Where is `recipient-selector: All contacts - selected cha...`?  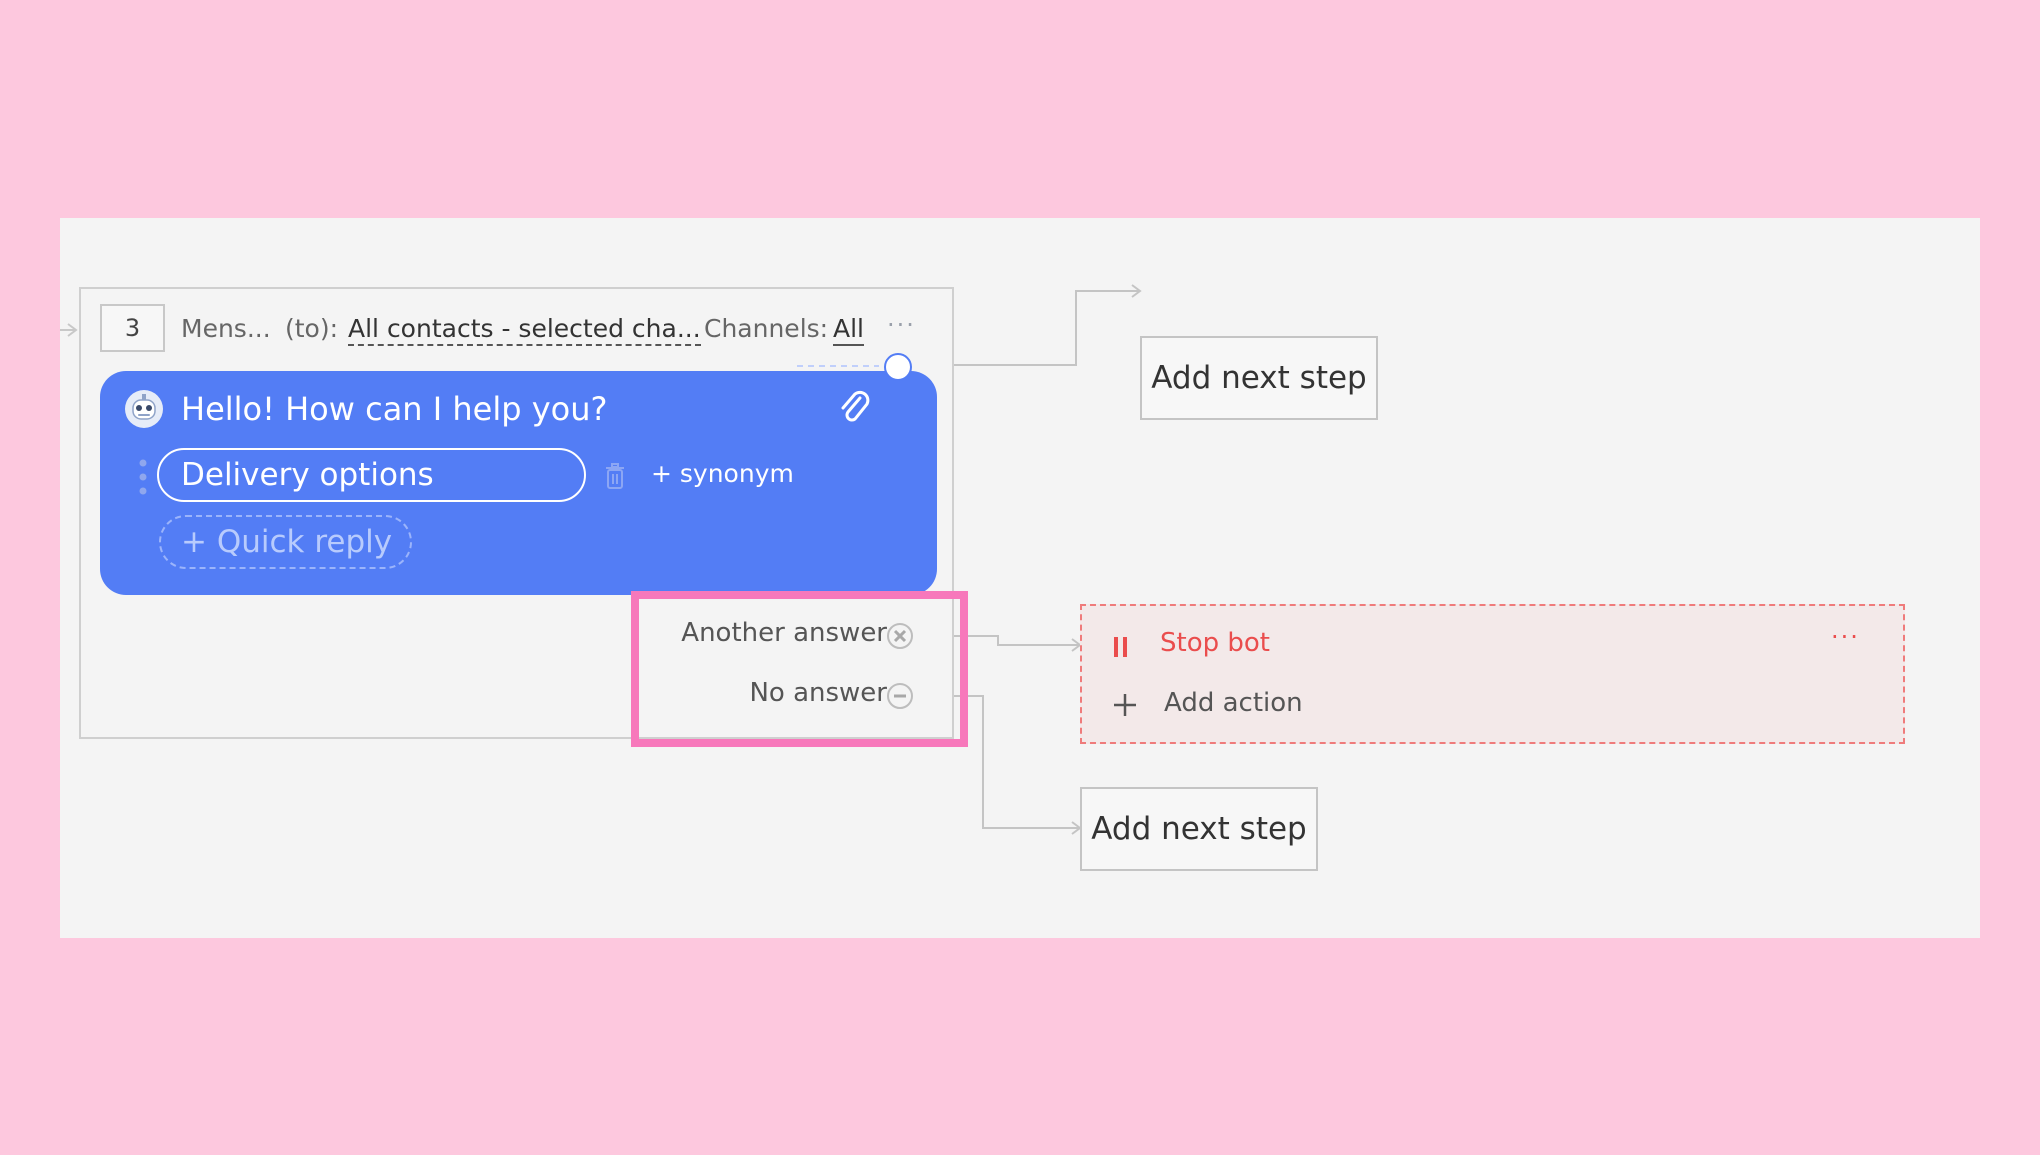 recipient-selector: All contacts - selected cha... is located at coordinates (524, 330).